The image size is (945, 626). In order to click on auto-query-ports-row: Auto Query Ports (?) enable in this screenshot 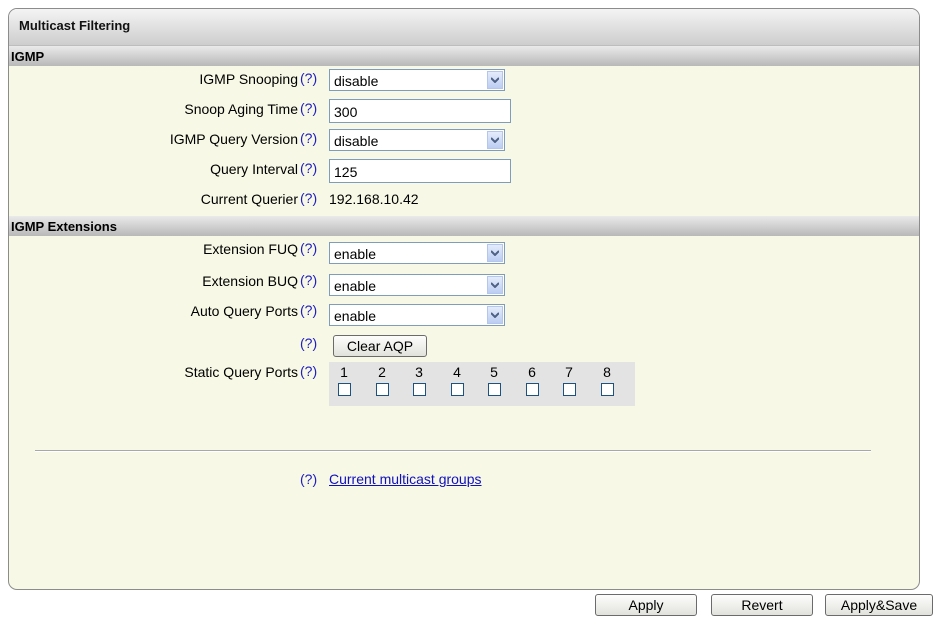, I will do `click(464, 313)`.